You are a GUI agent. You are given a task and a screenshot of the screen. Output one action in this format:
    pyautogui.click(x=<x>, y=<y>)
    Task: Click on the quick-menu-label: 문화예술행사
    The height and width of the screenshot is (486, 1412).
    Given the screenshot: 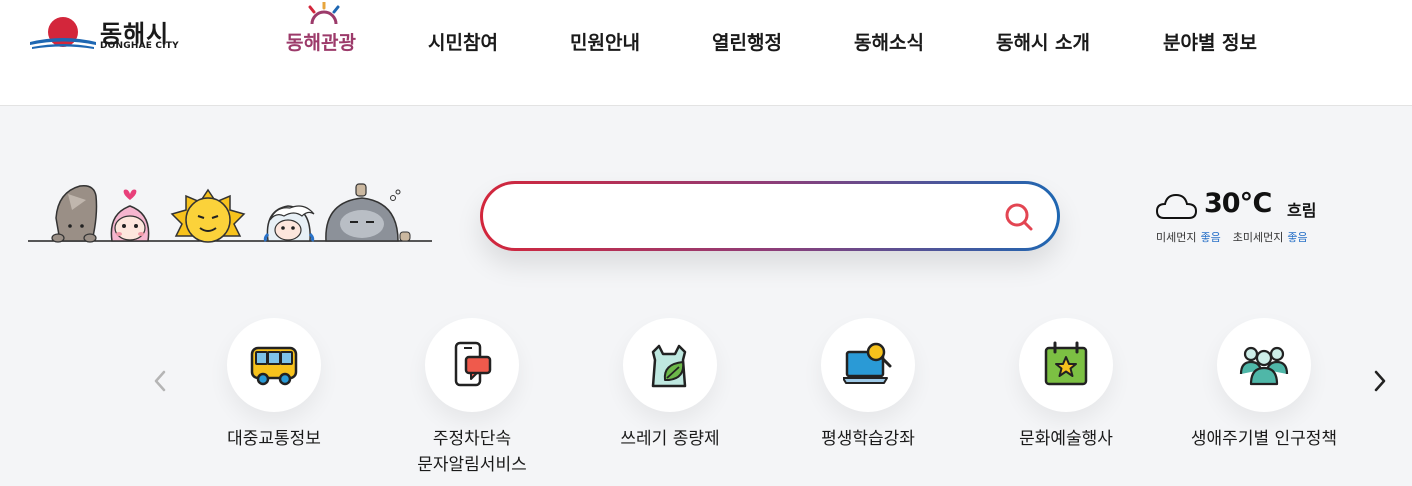 What is the action you would take?
    pyautogui.click(x=1066, y=439)
    